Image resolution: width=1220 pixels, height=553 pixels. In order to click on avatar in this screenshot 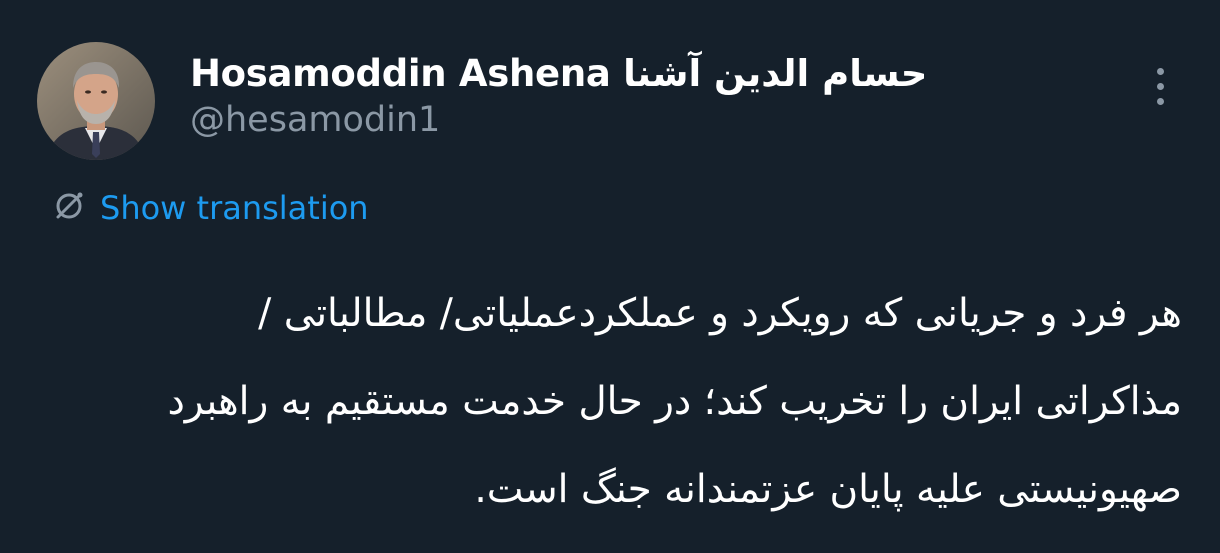, I will do `click(96, 101)`.